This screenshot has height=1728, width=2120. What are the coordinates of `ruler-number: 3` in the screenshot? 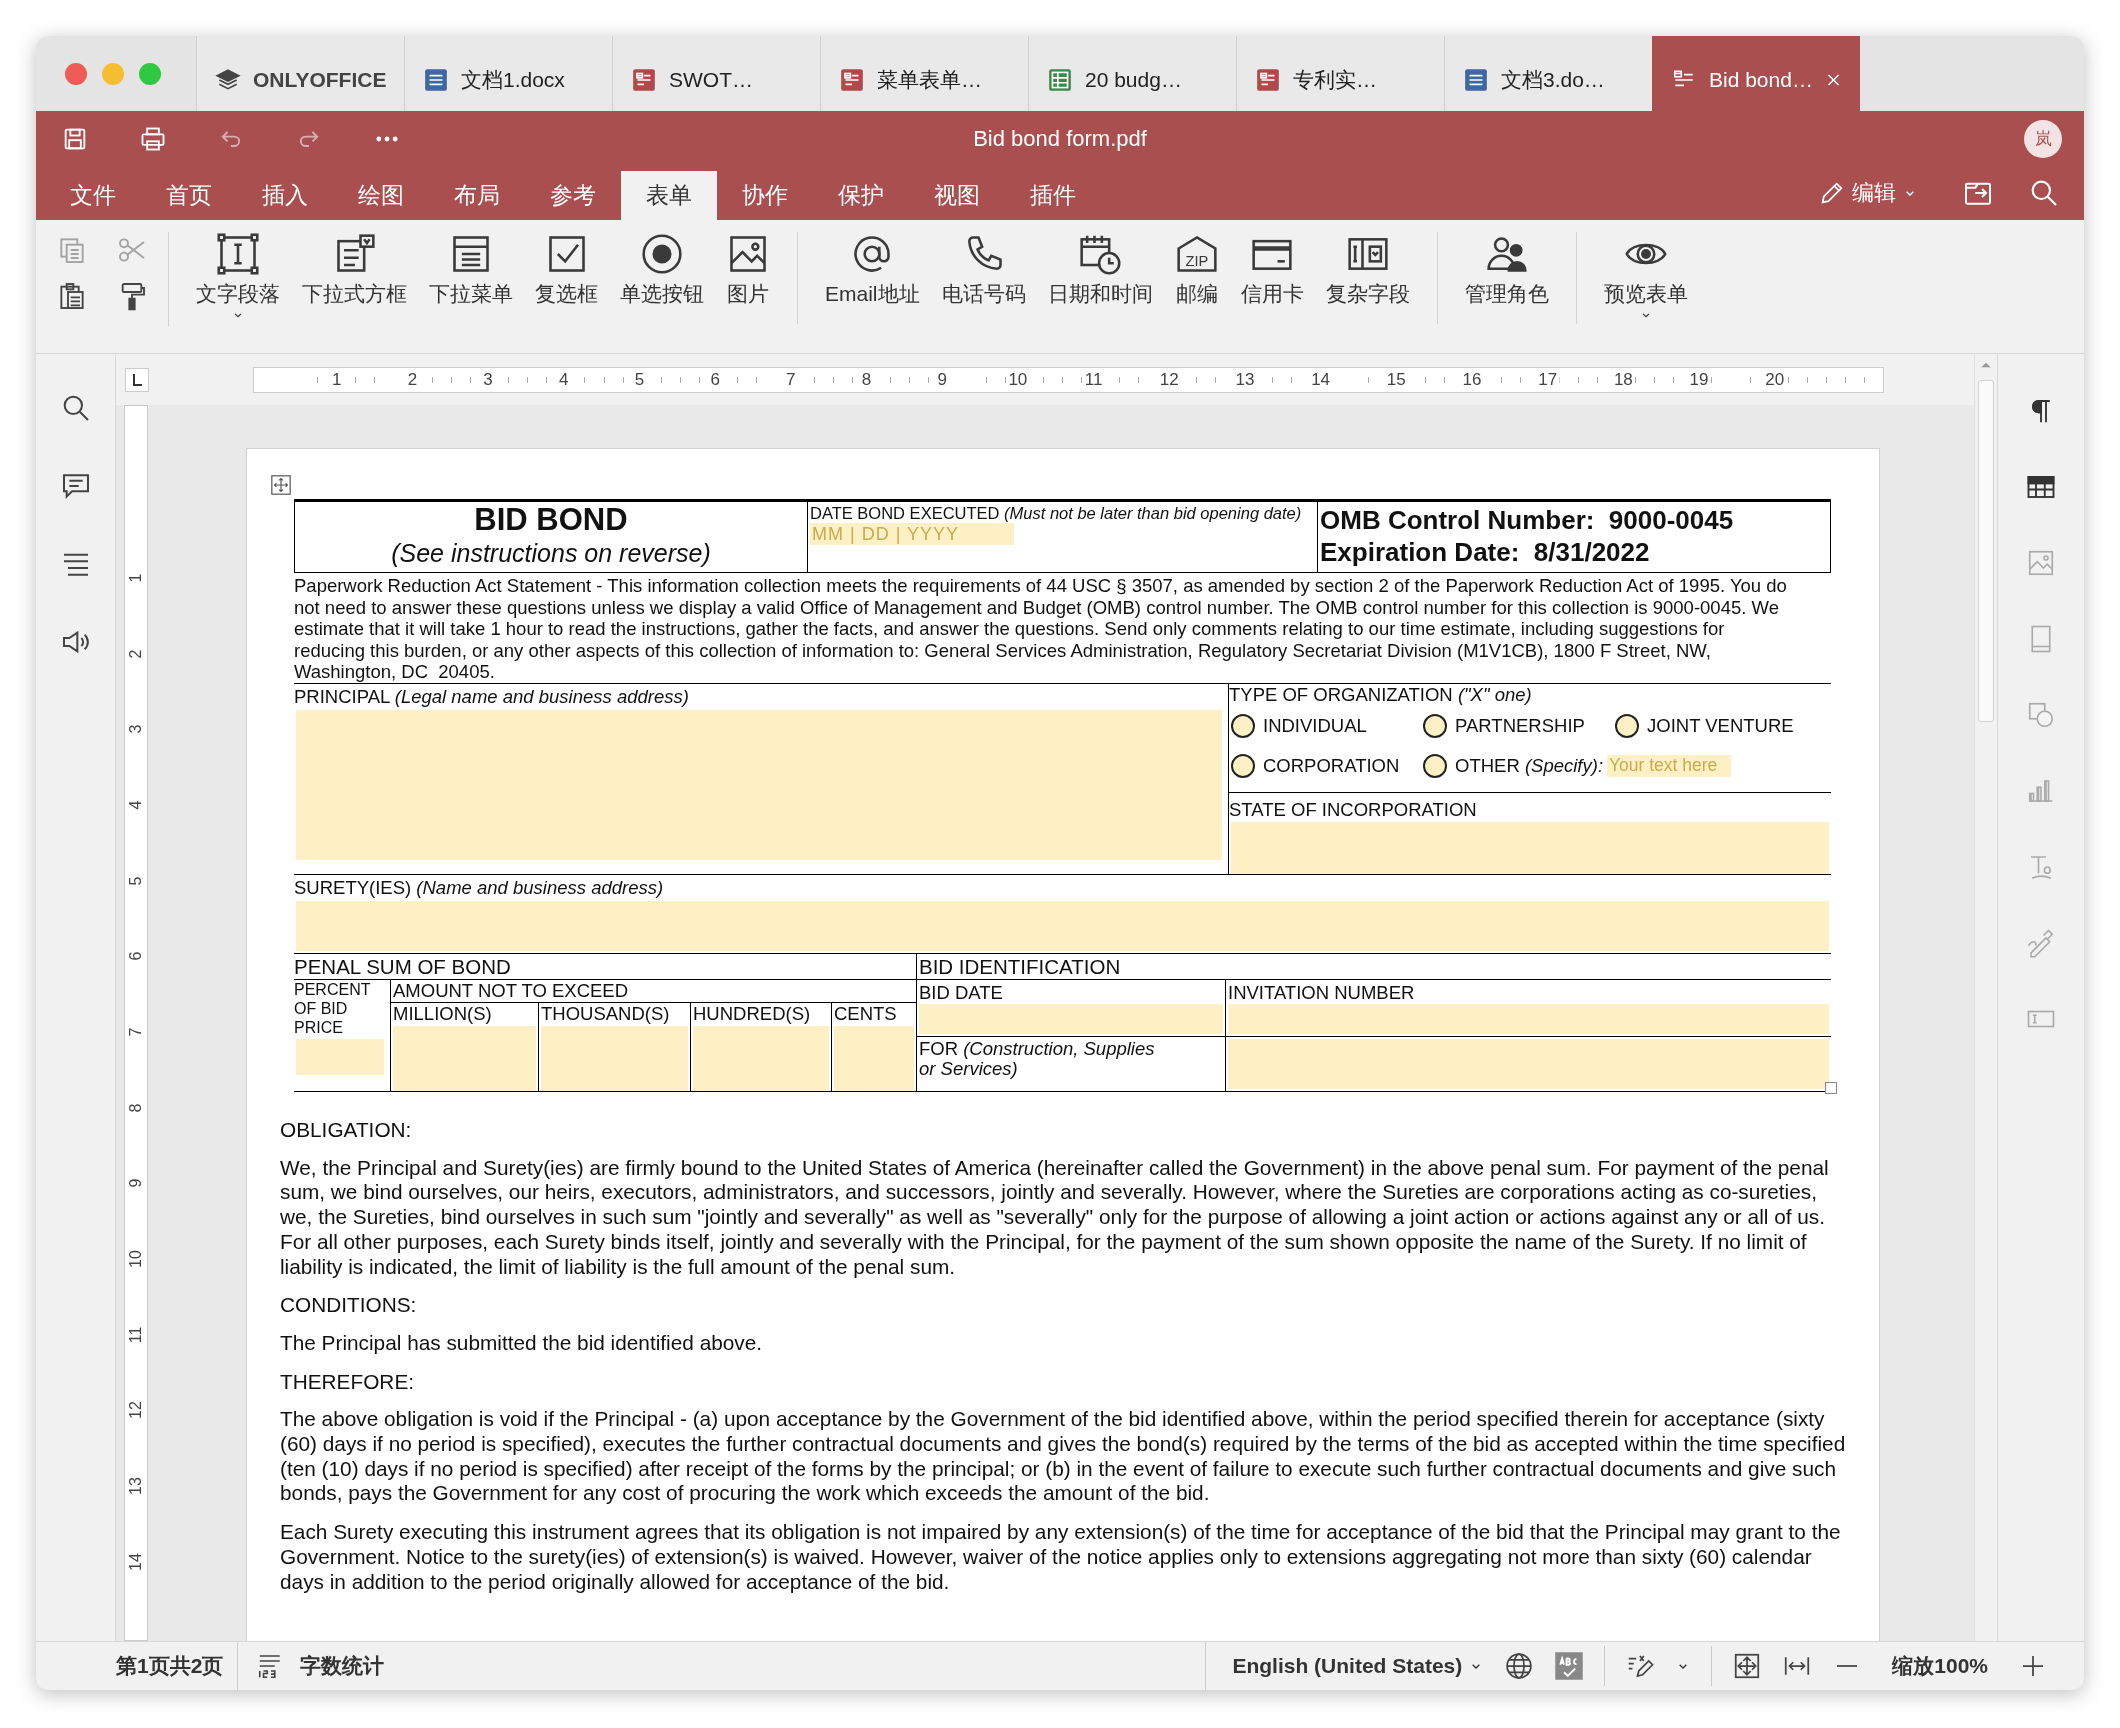 It's located at (488, 379).